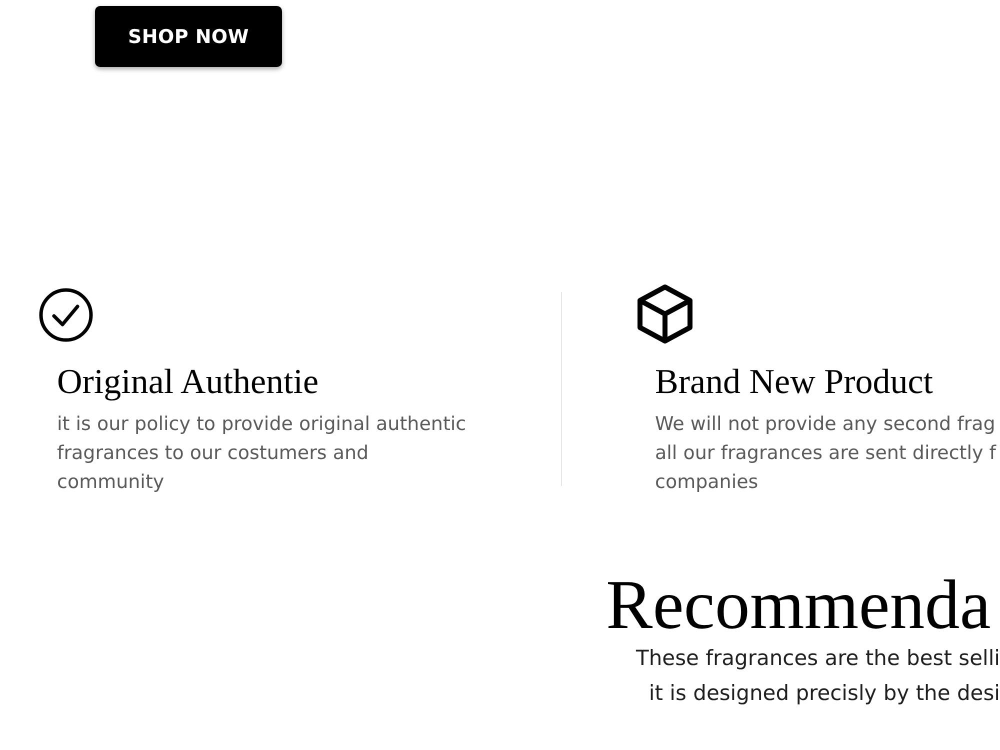 The image size is (1000, 750). What do you see at coordinates (188, 36) in the screenshot?
I see `shop-now-button: SHOP NOW` at bounding box center [188, 36].